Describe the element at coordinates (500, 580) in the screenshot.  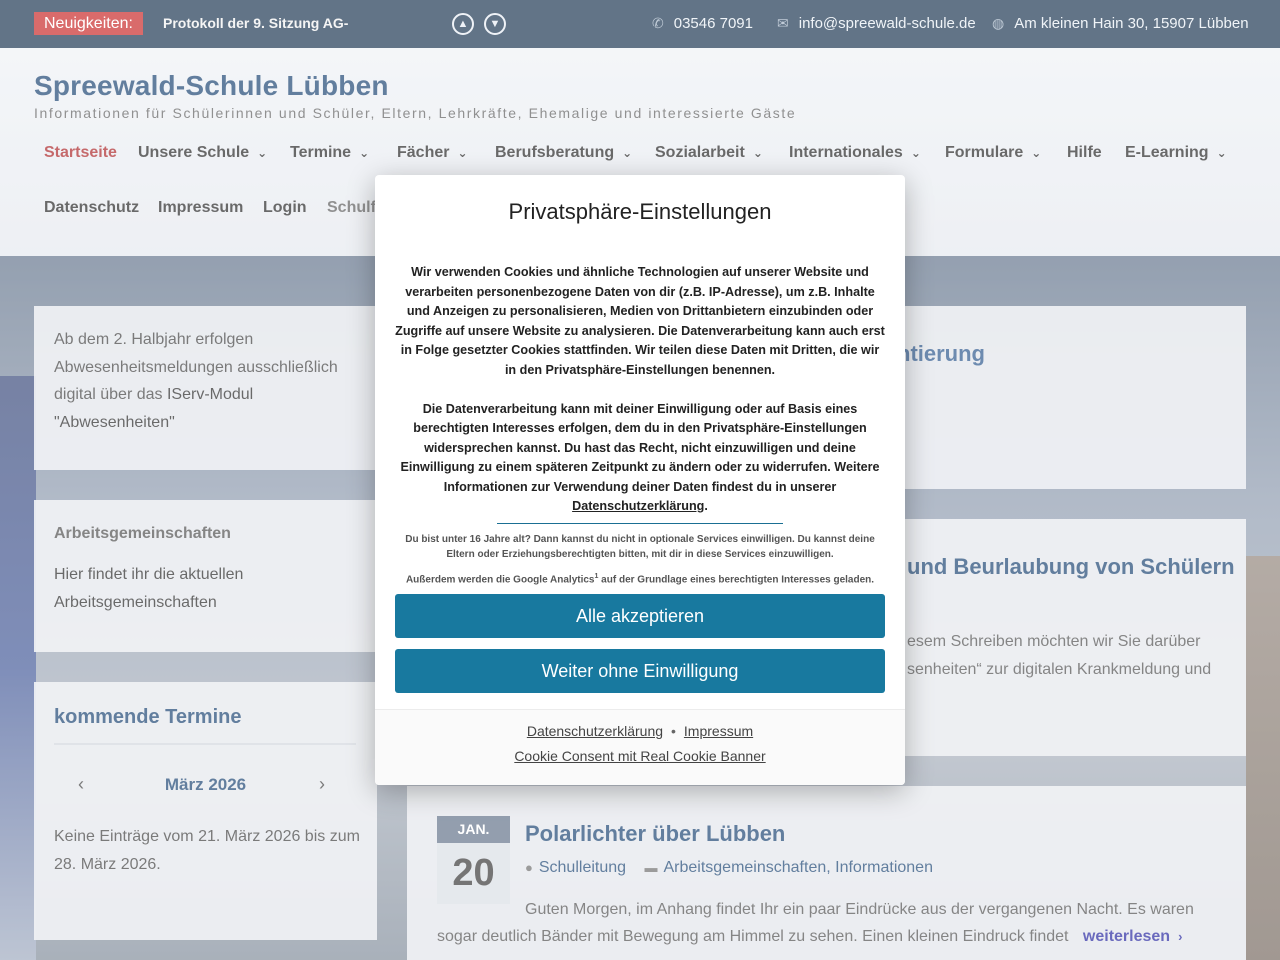
I see `analytics-text: Außerdem werden die Google Analytics` at that location.